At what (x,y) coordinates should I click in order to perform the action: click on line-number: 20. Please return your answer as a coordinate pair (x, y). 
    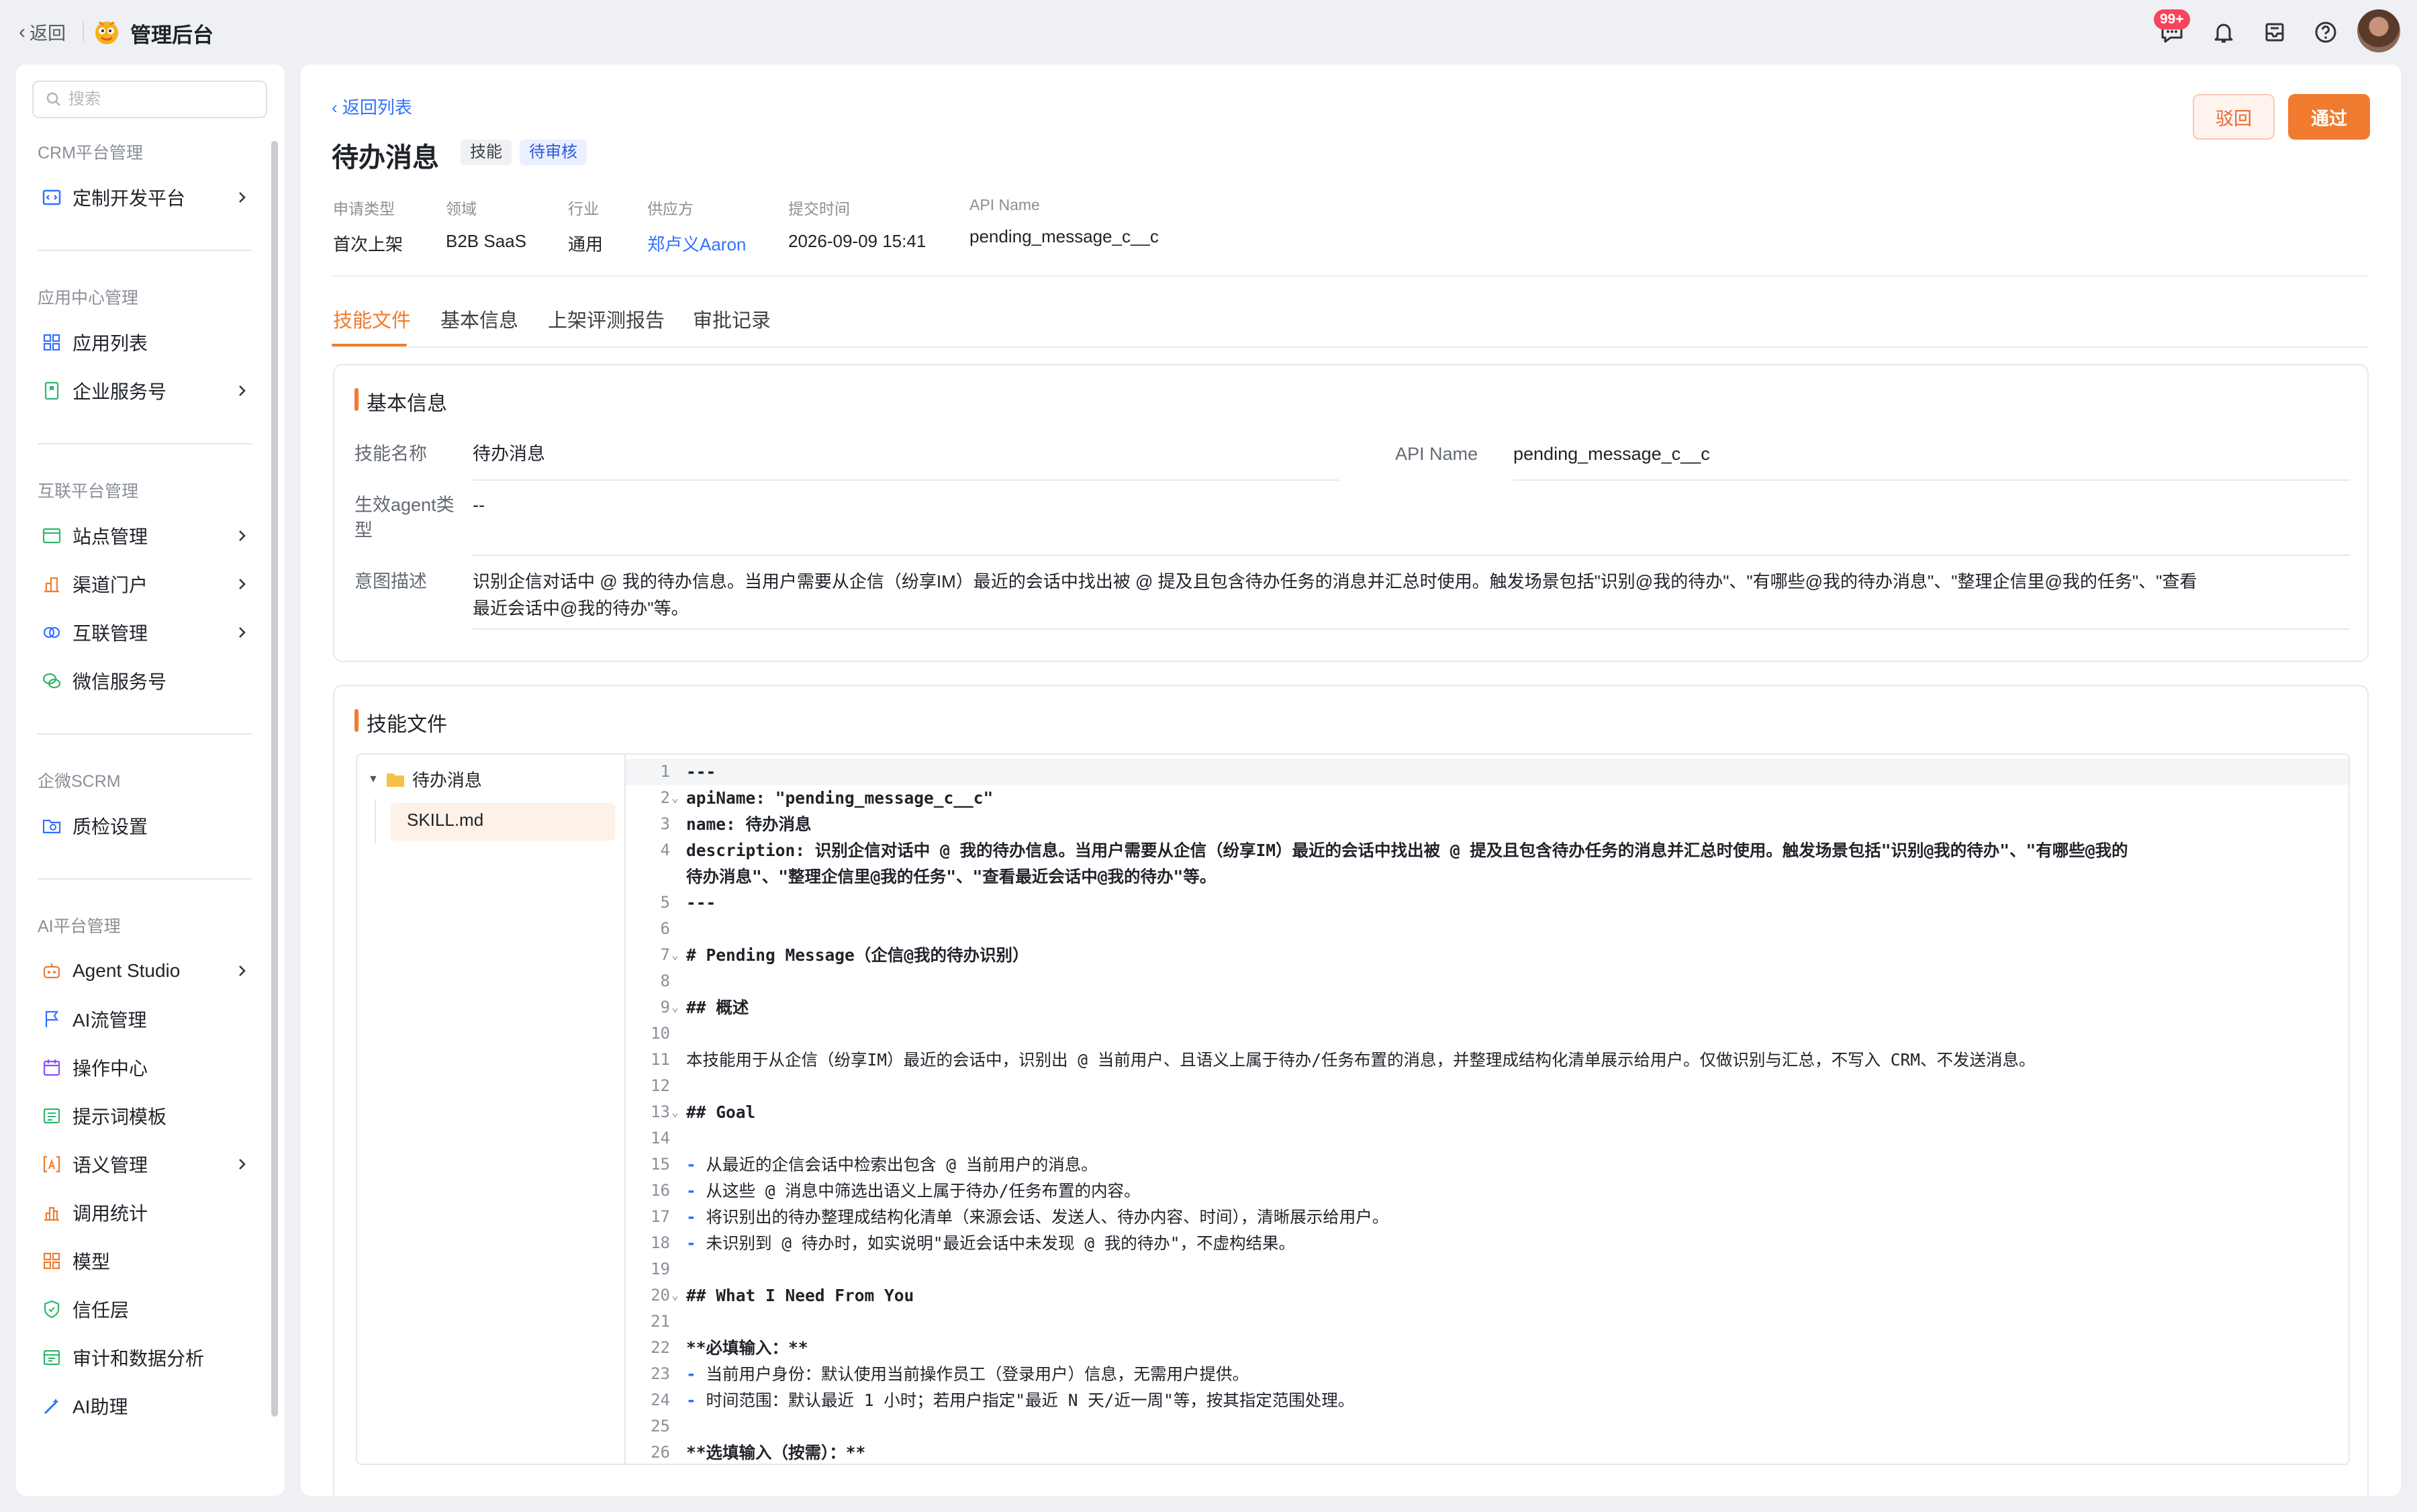
    Looking at the image, I should click on (661, 1295).